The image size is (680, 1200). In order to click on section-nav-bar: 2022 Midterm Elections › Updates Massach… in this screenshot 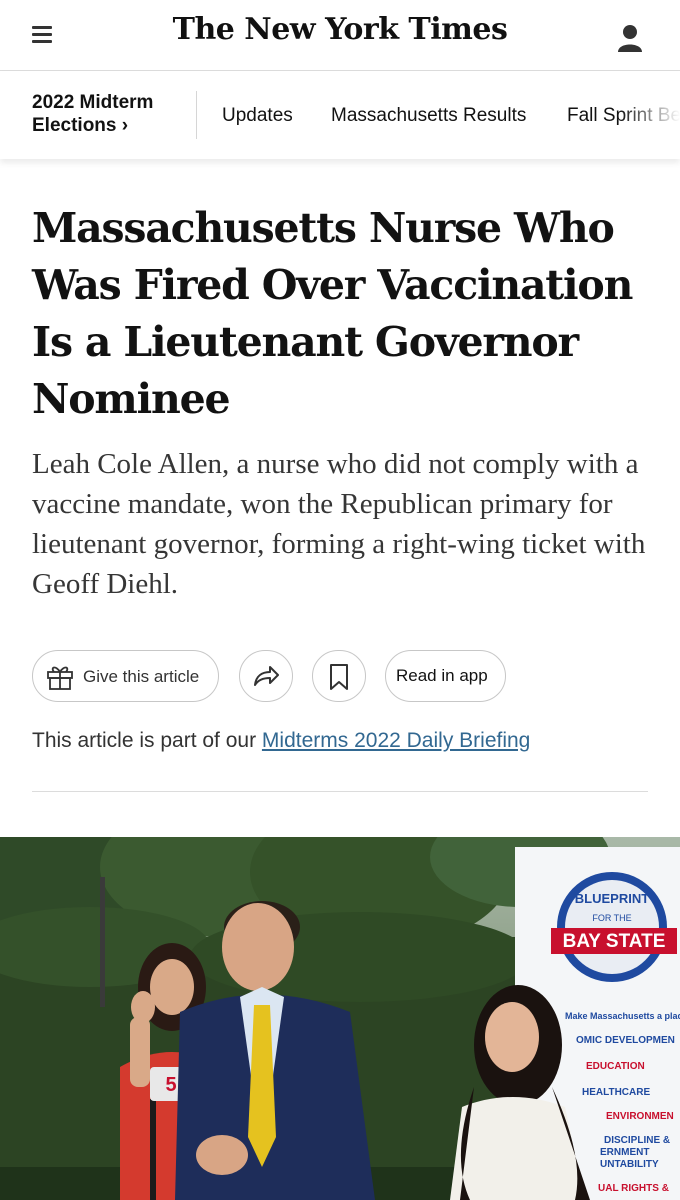, I will do `click(340, 115)`.